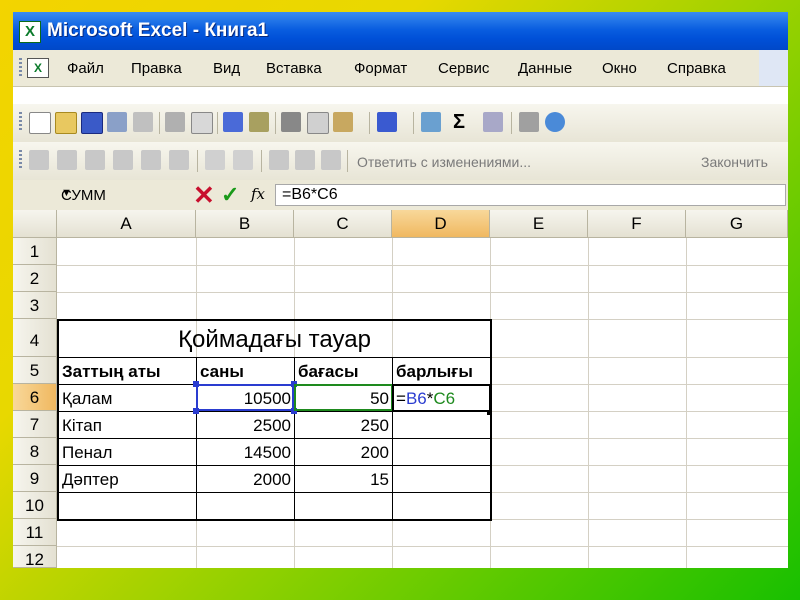 The height and width of the screenshot is (600, 800). What do you see at coordinates (35, 478) in the screenshot?
I see `row-header-9: 9` at bounding box center [35, 478].